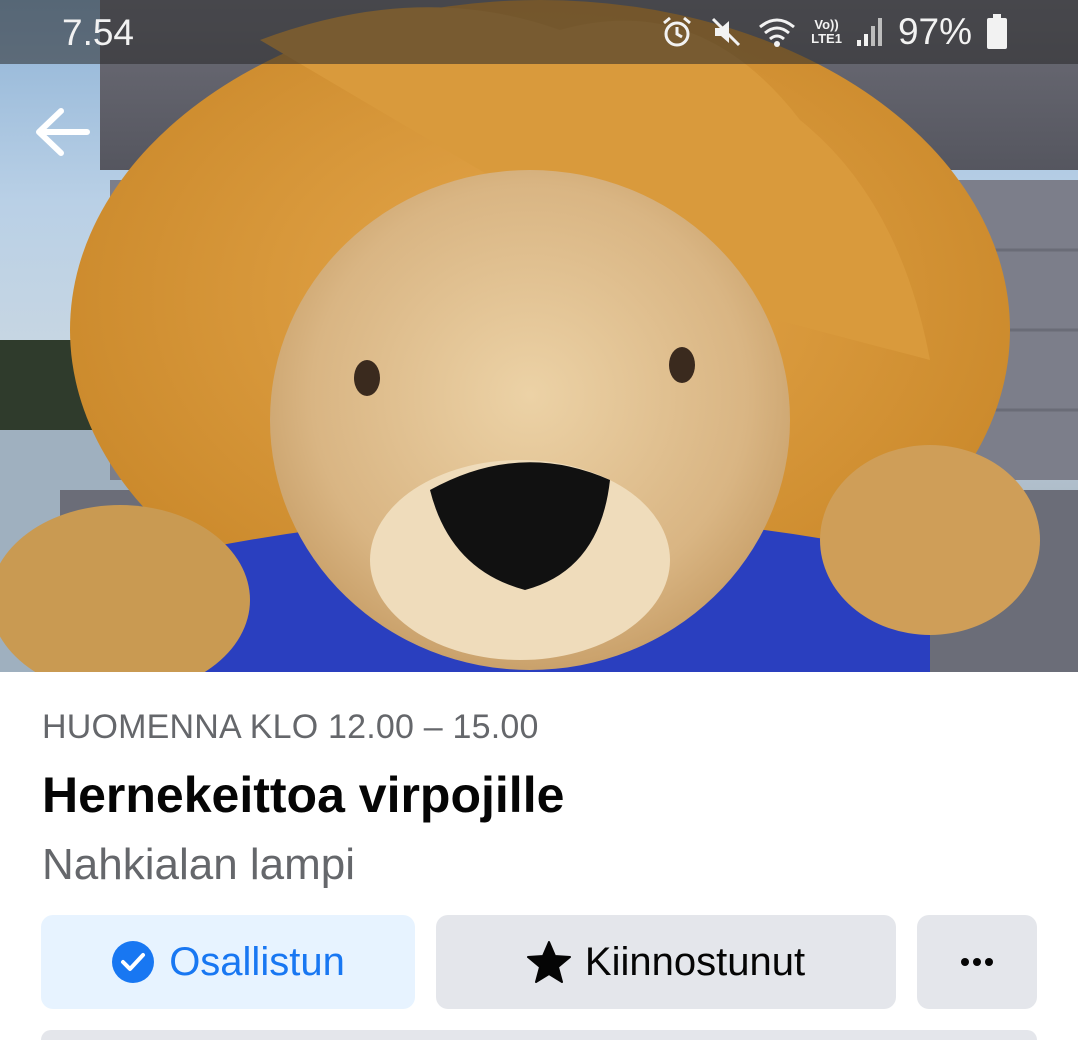 This screenshot has height=1040, width=1078. I want to click on check-circle-icon, so click(133, 962).